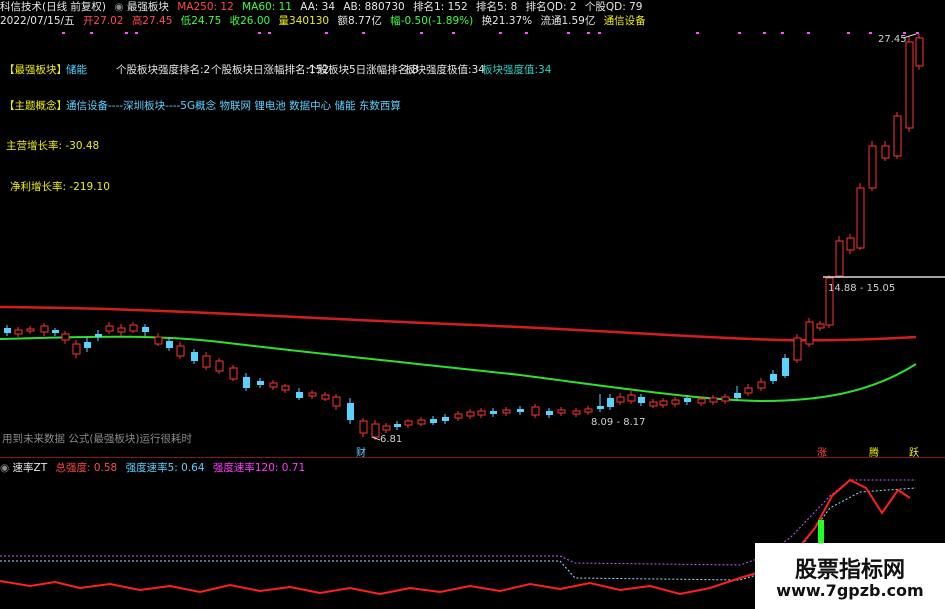 Image resolution: width=945 pixels, height=609 pixels. I want to click on theme-label: 【主题概念】, so click(35, 106).